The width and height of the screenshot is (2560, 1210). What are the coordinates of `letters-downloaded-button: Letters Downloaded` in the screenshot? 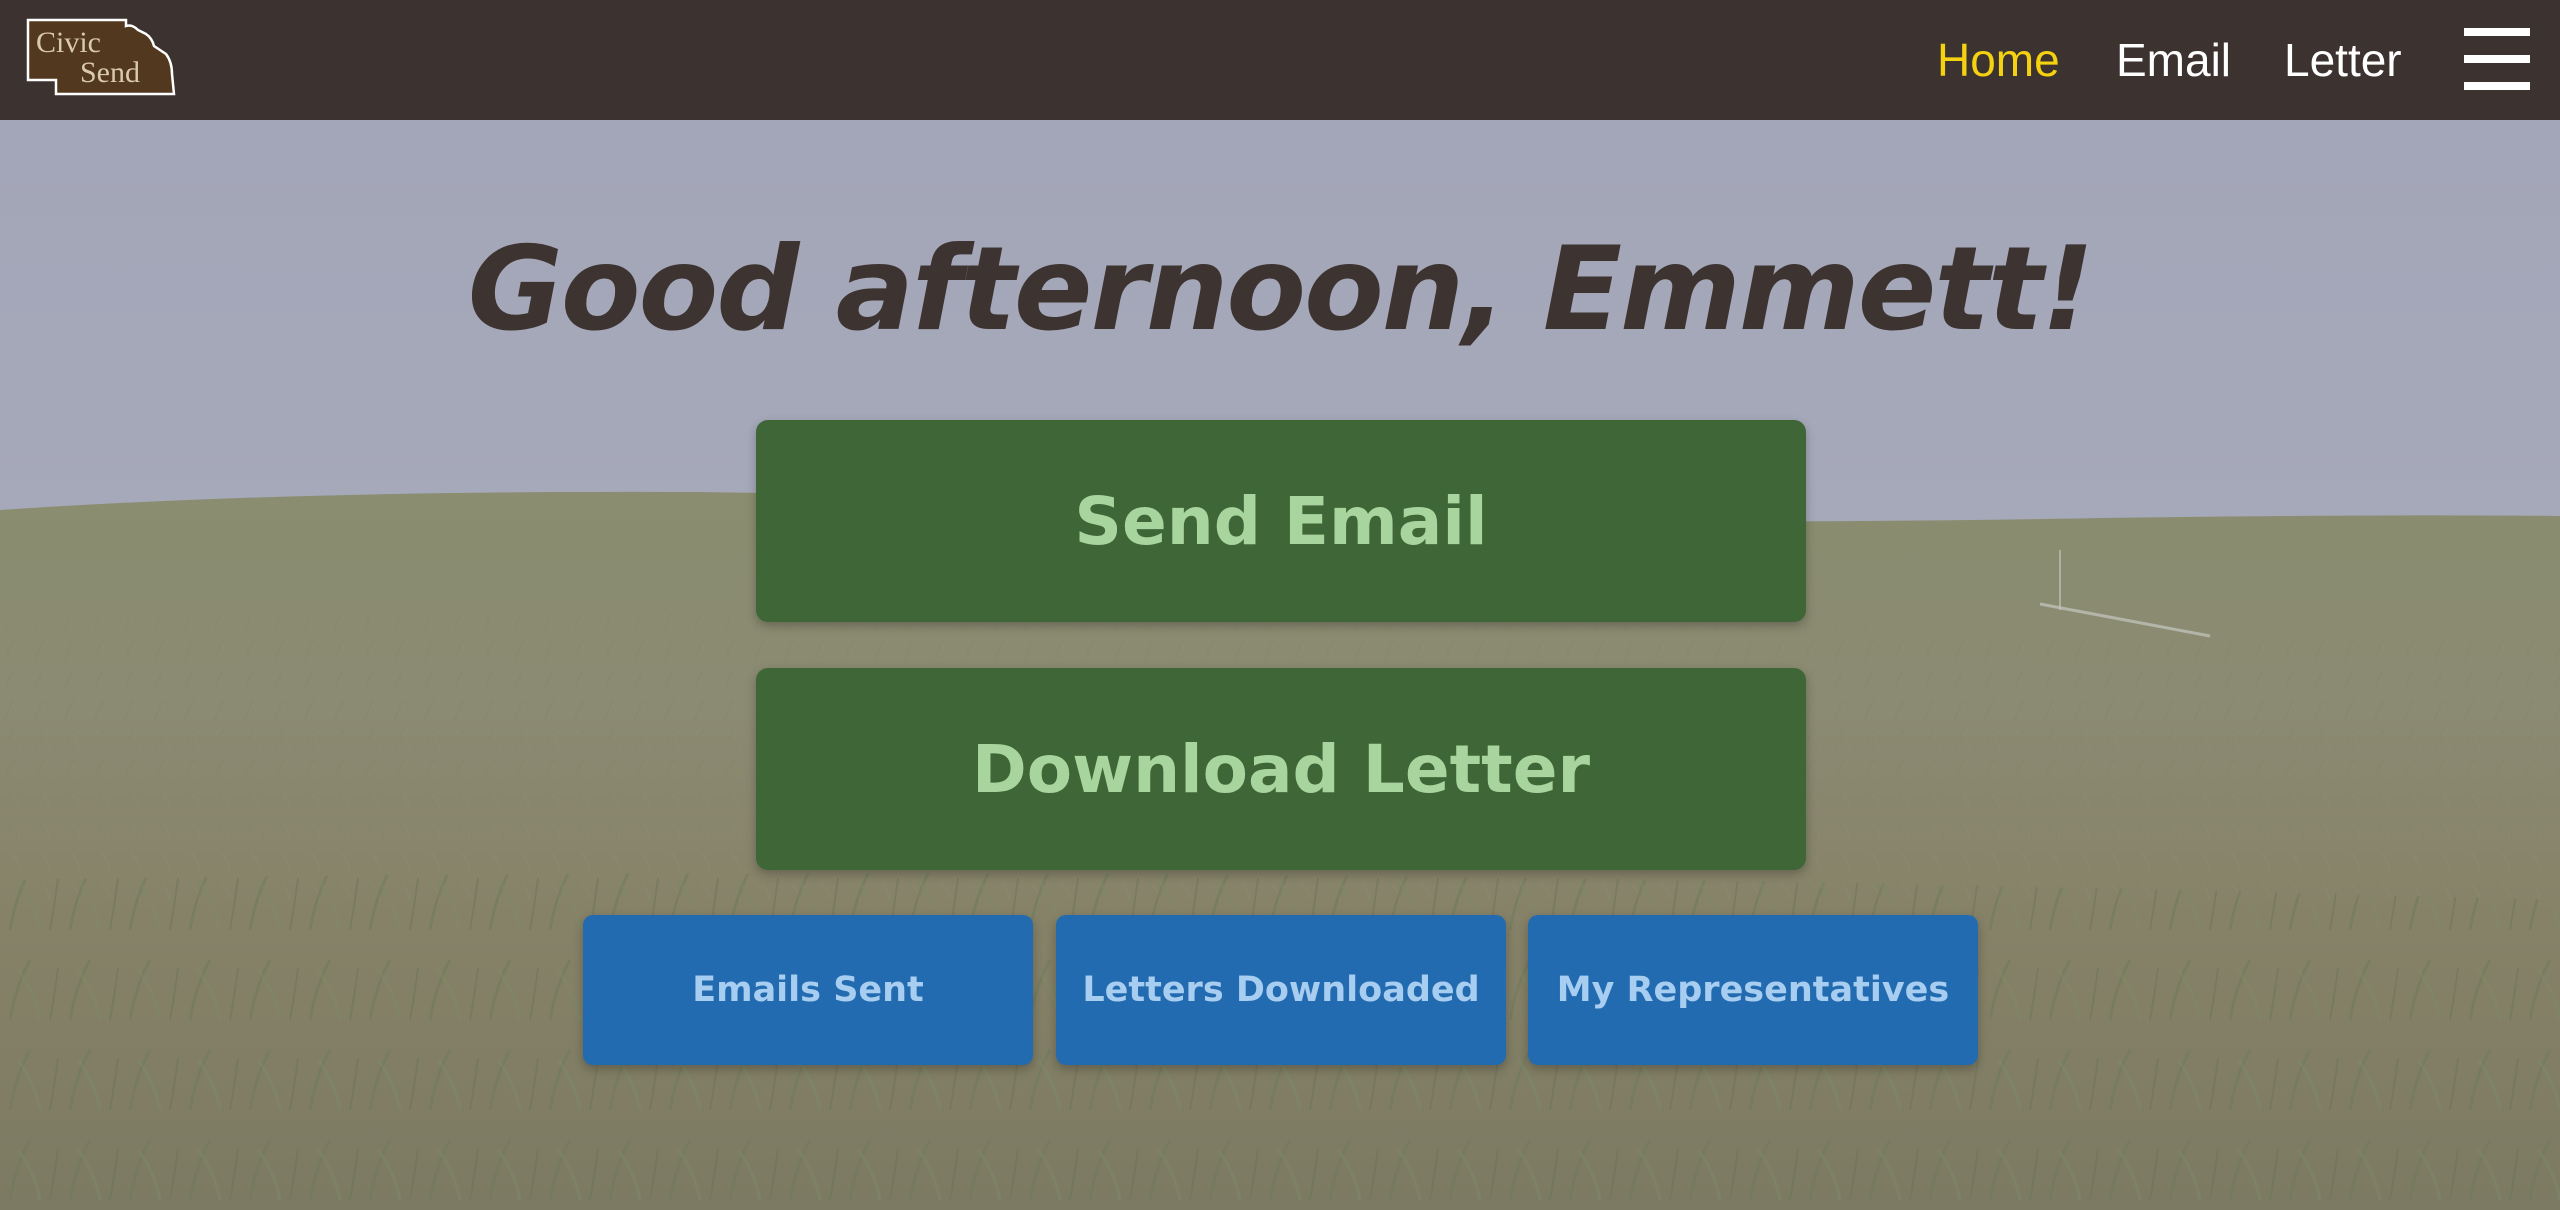 It's located at (1281, 990).